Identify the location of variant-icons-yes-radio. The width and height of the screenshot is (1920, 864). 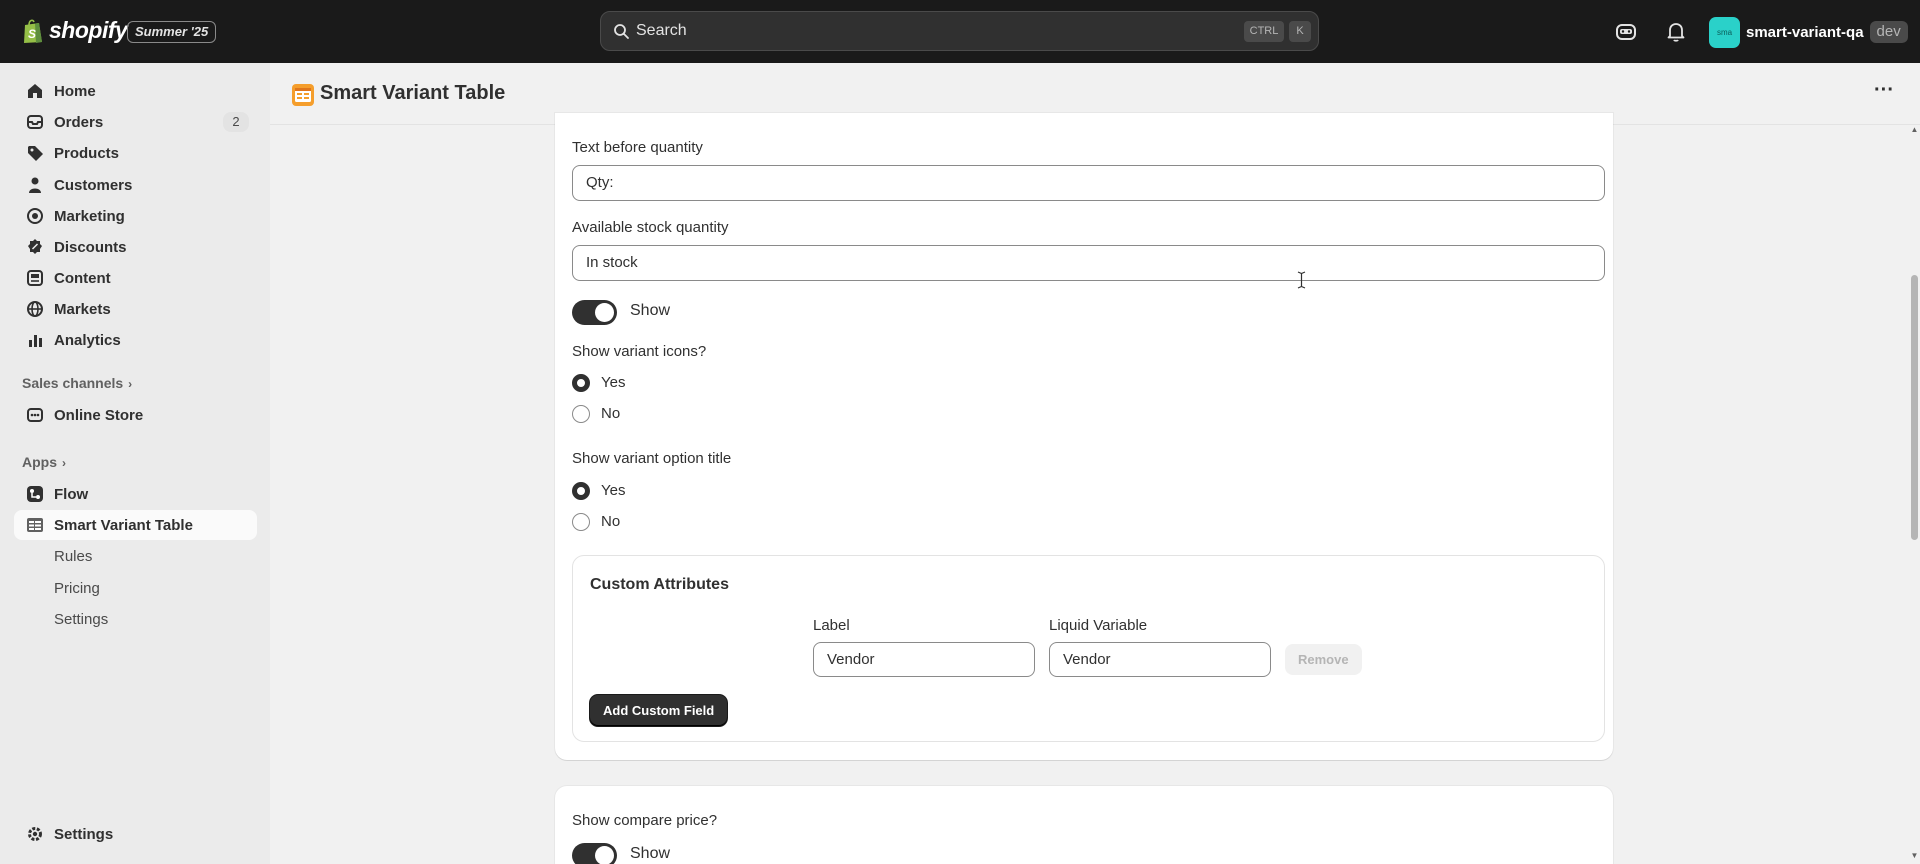
(581, 383).